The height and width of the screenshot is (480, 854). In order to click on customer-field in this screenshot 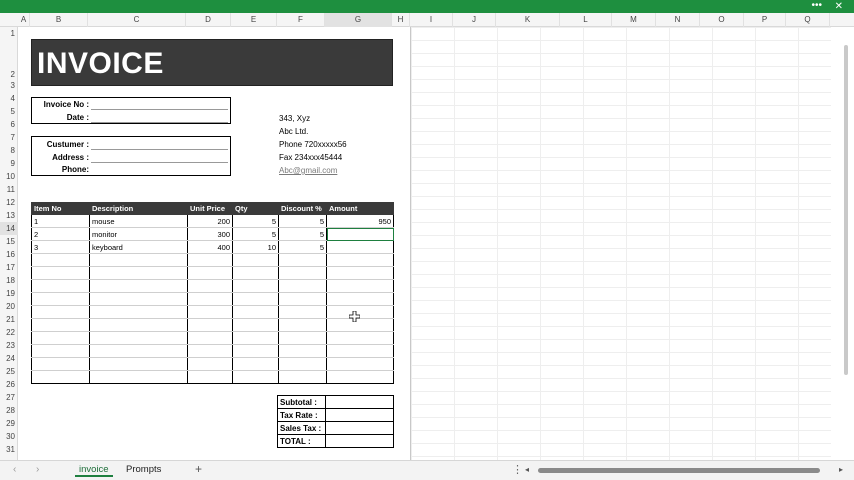, I will do `click(159, 149)`.